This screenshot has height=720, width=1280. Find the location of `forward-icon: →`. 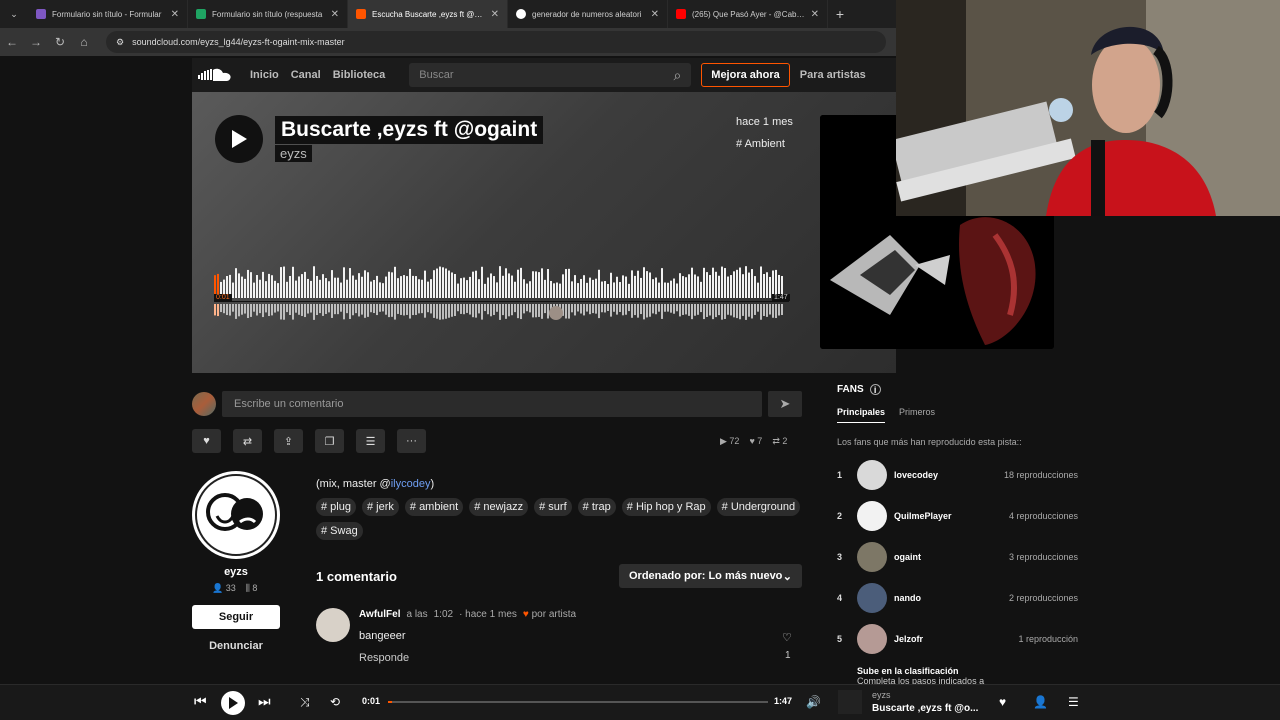

forward-icon: → is located at coordinates (36, 42).